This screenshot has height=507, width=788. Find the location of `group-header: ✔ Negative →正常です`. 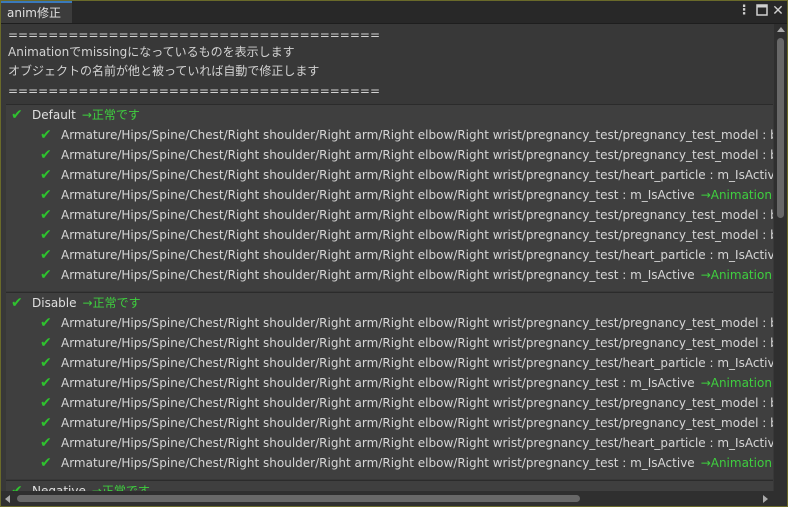

group-header: ✔ Negative →正常です is located at coordinates (80, 486).